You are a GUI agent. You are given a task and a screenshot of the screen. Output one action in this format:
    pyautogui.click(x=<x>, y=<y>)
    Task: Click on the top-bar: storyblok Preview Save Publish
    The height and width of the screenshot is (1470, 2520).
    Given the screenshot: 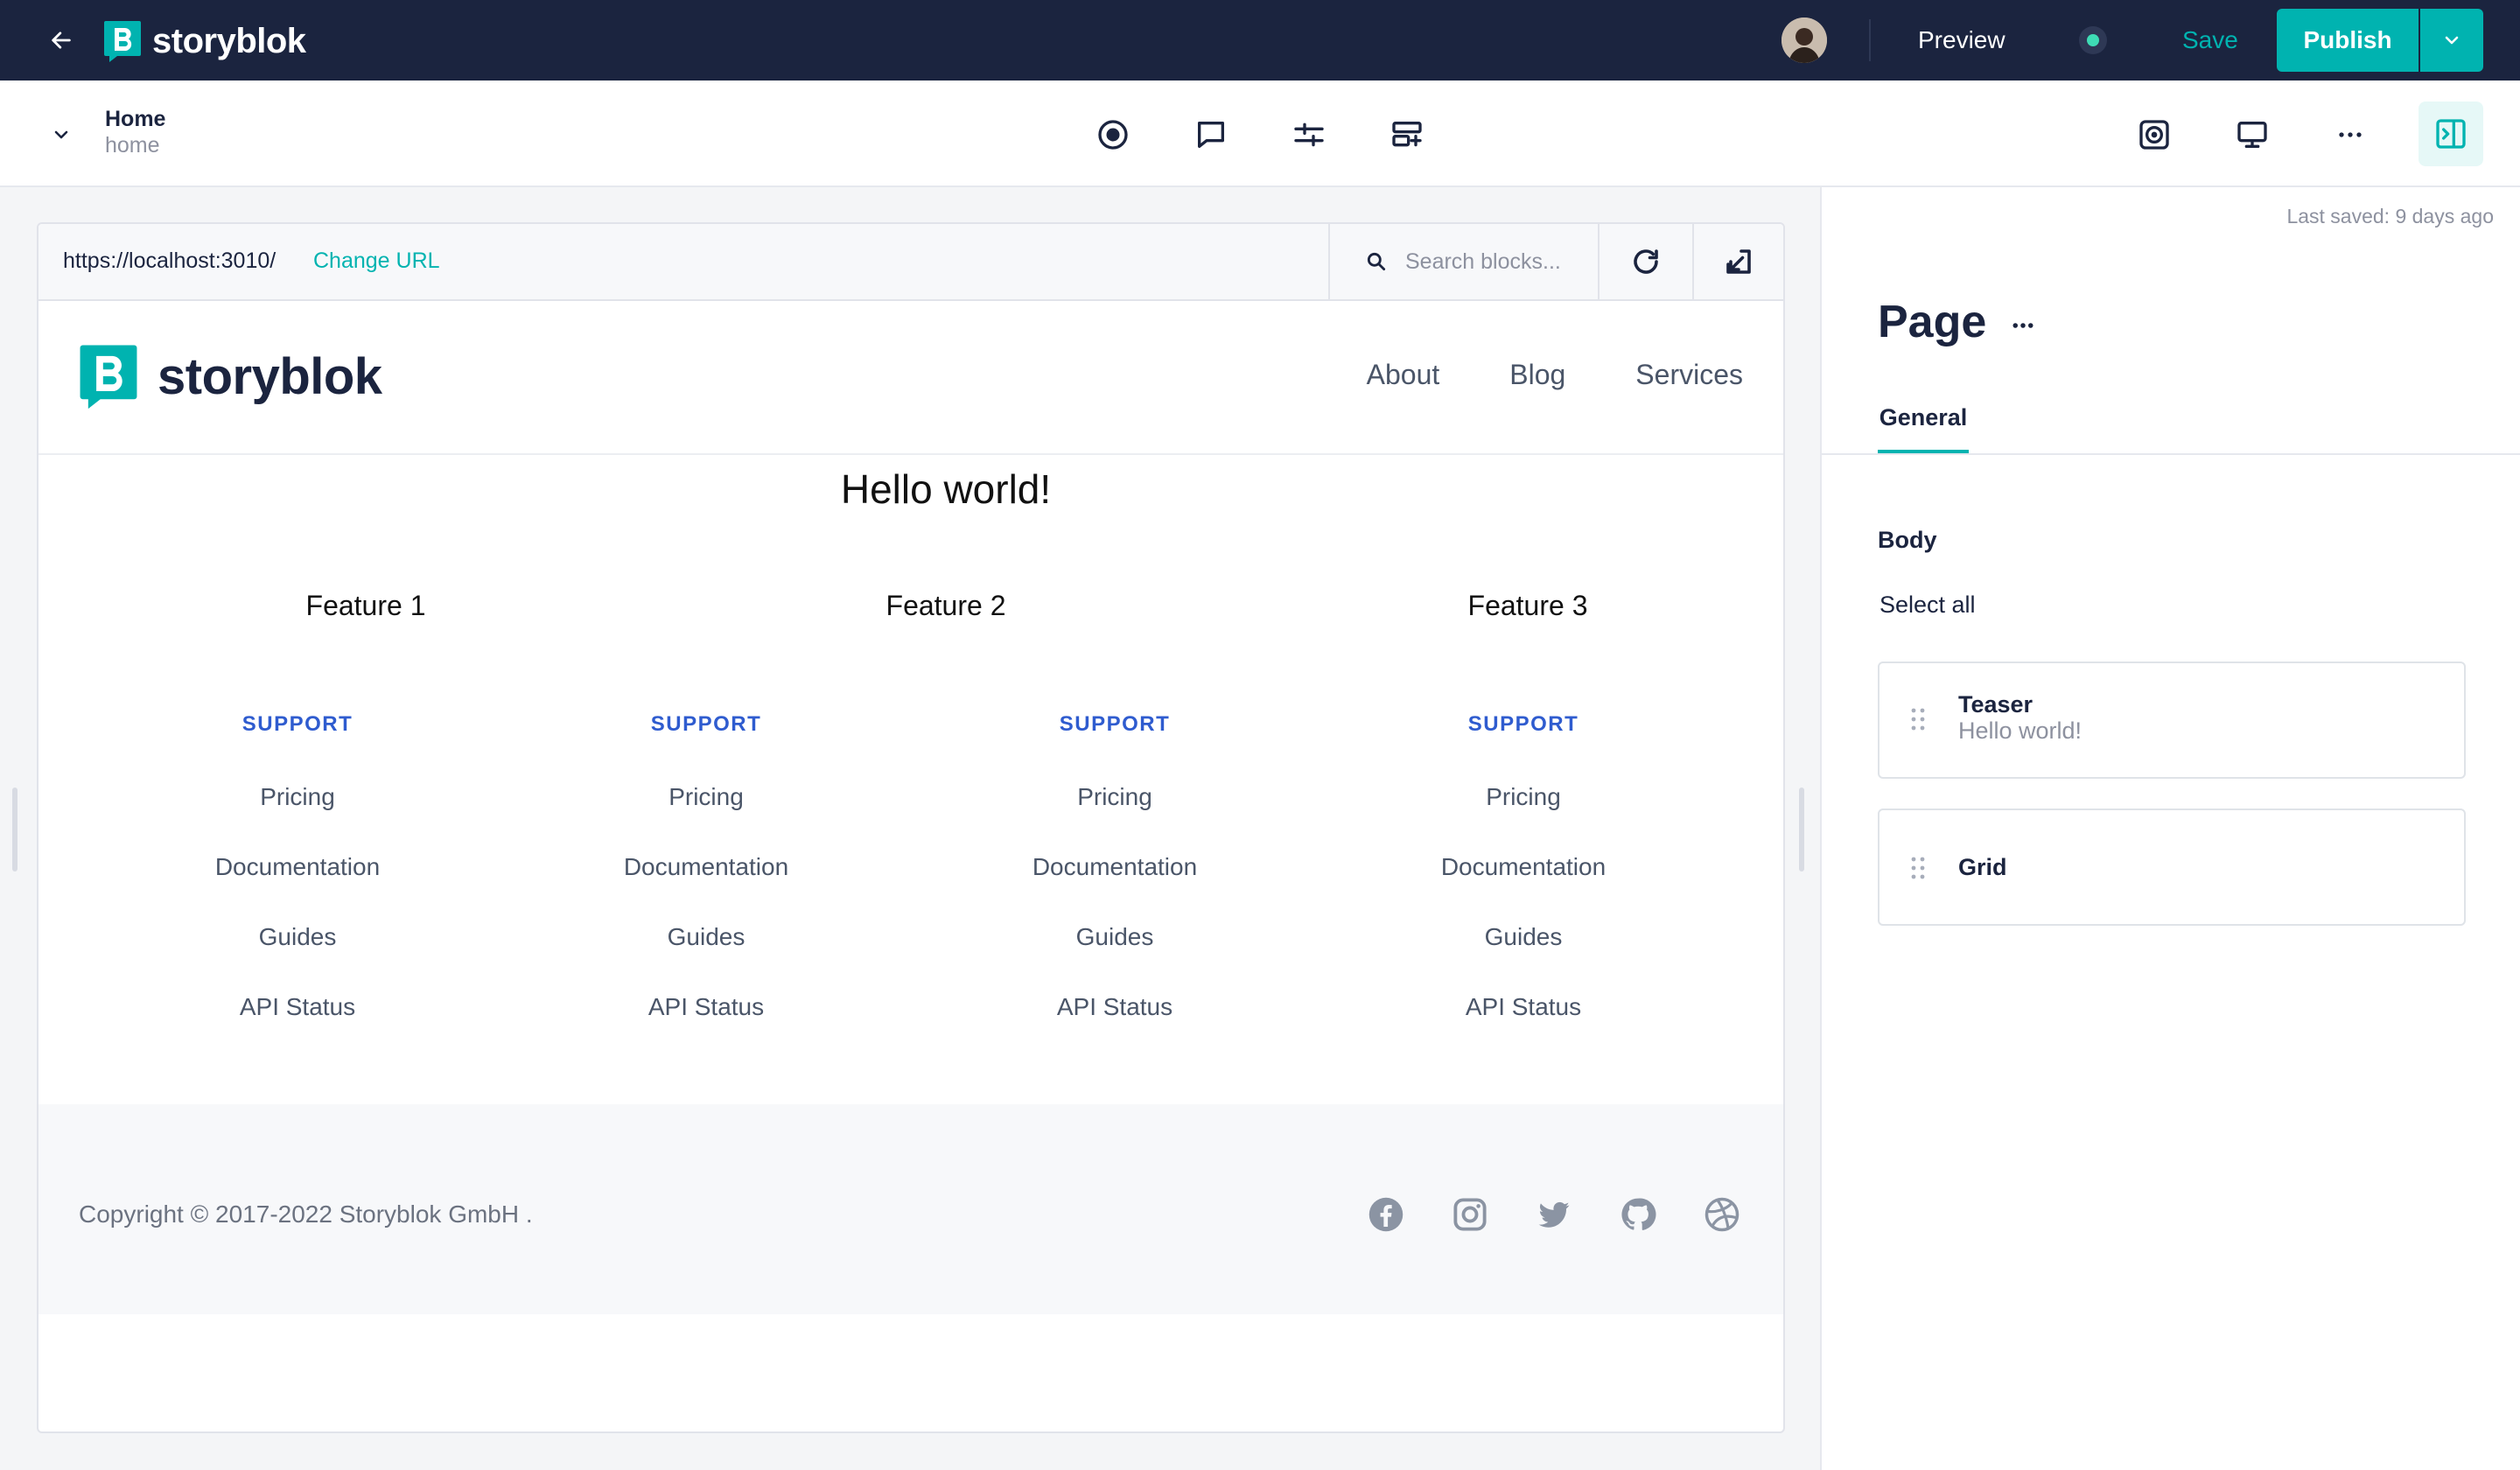 What is the action you would take?
    pyautogui.click(x=1260, y=40)
    